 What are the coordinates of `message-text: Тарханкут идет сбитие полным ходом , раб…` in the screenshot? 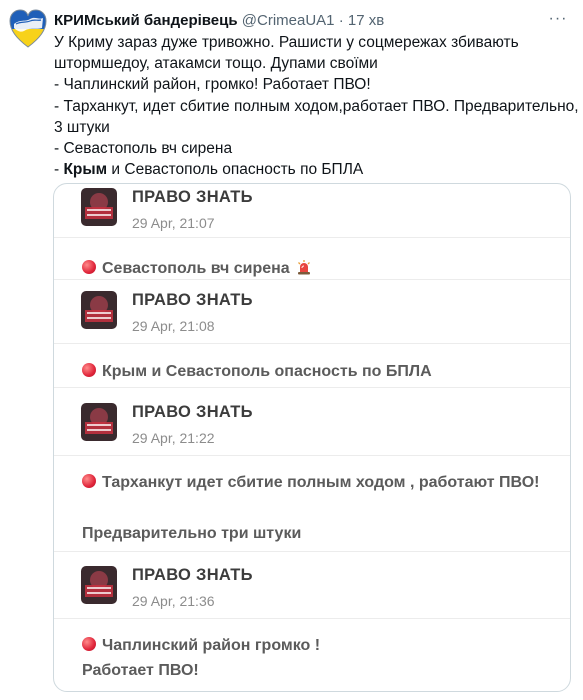 It's located at (321, 482).